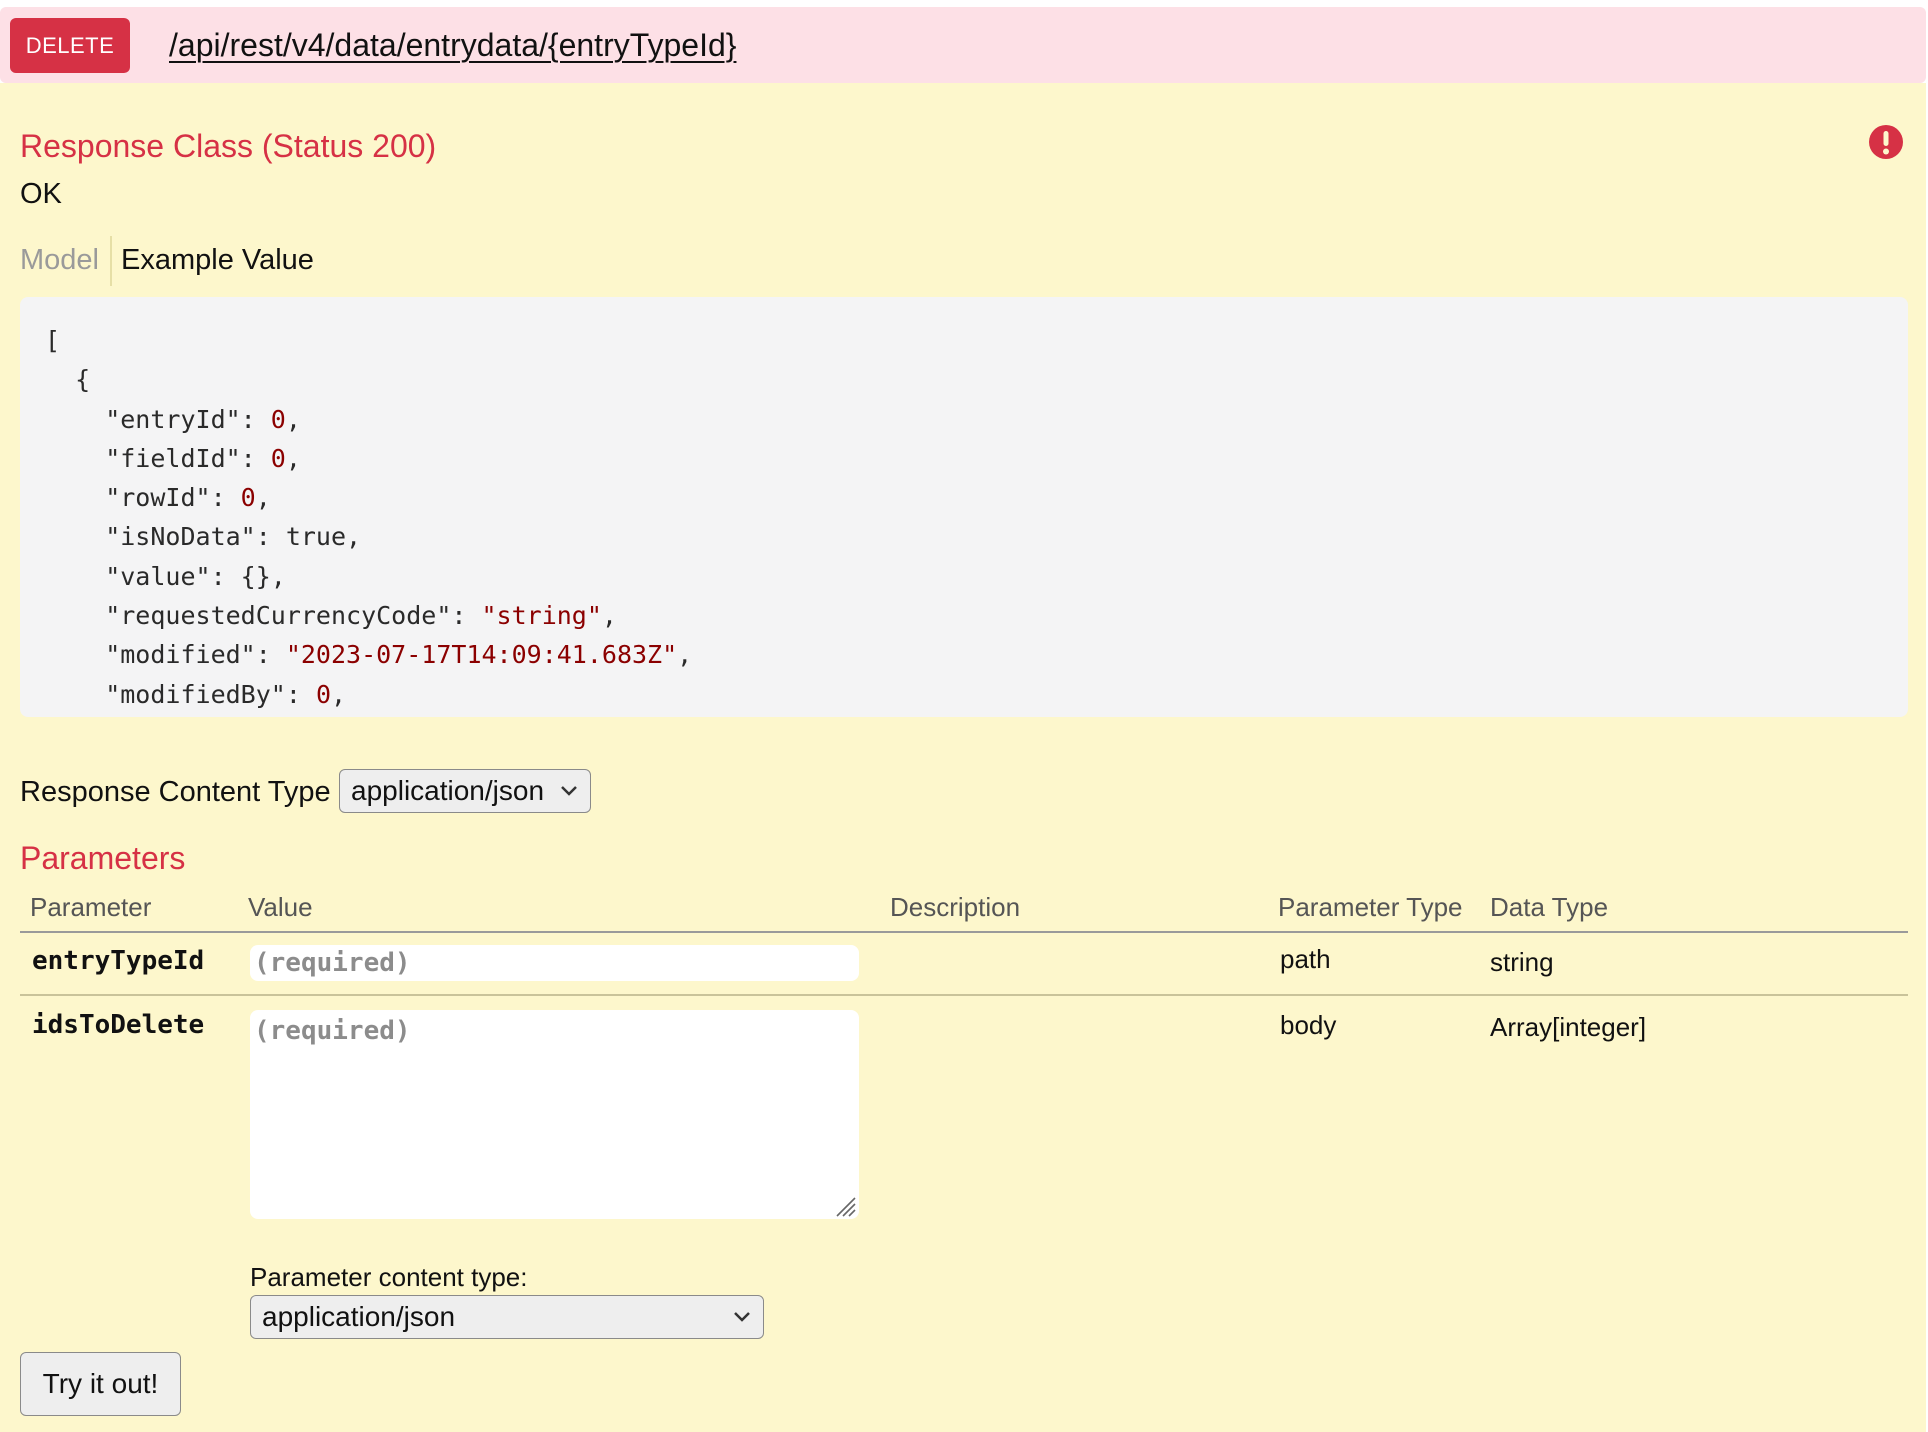 The height and width of the screenshot is (1432, 1928). I want to click on parameter-content-type-label: Parameter content type:, so click(389, 1277).